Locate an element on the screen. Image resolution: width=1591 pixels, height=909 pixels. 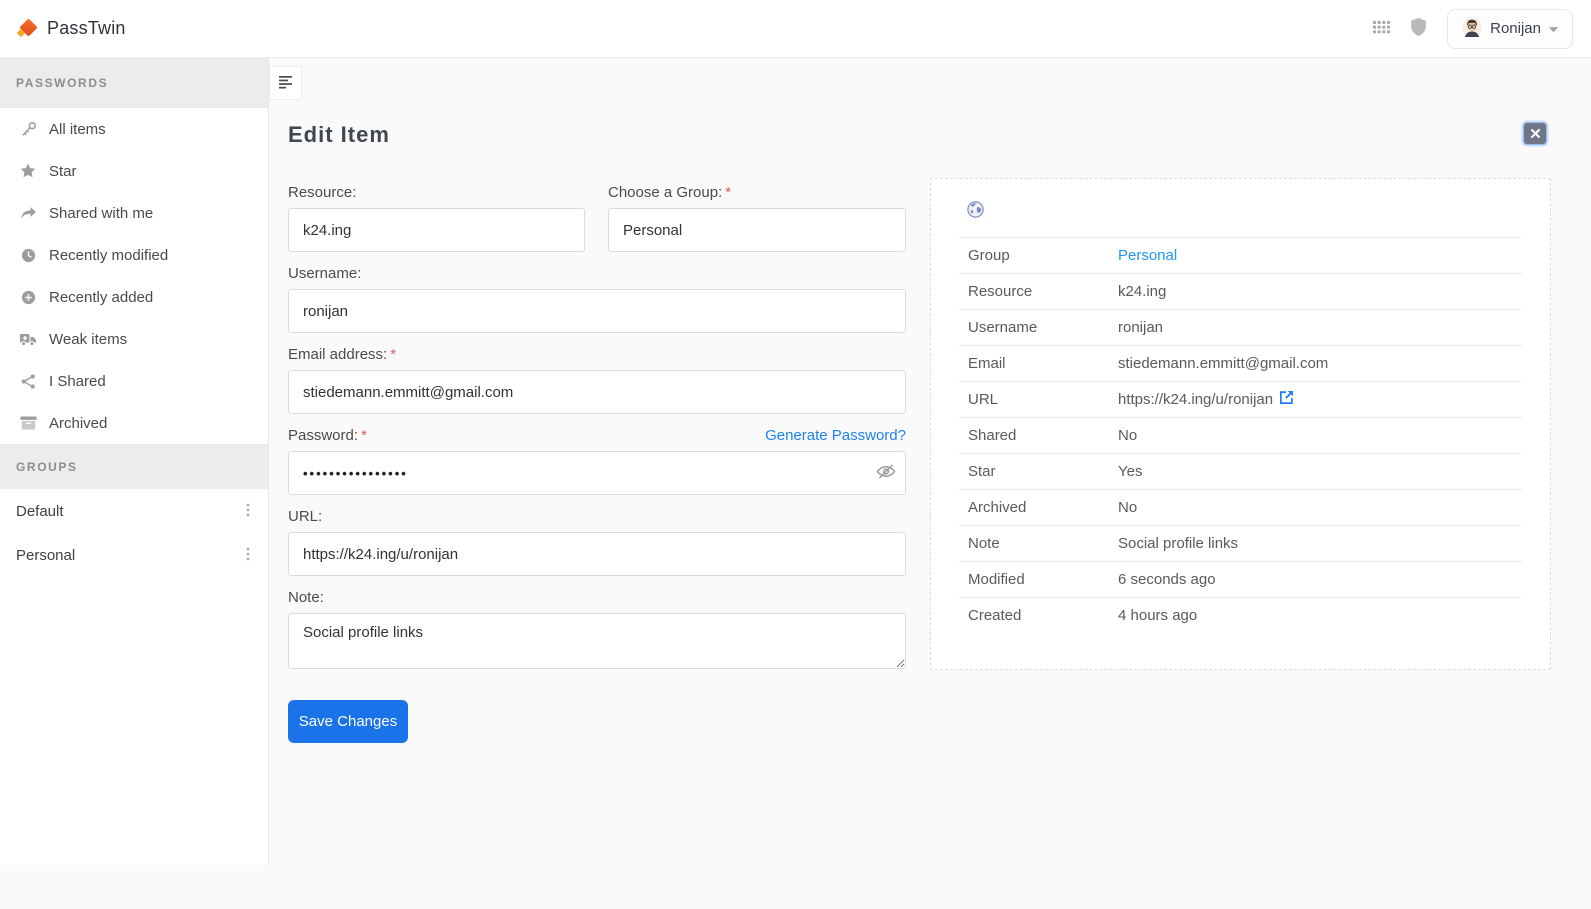
grid-icon is located at coordinates (1382, 28).